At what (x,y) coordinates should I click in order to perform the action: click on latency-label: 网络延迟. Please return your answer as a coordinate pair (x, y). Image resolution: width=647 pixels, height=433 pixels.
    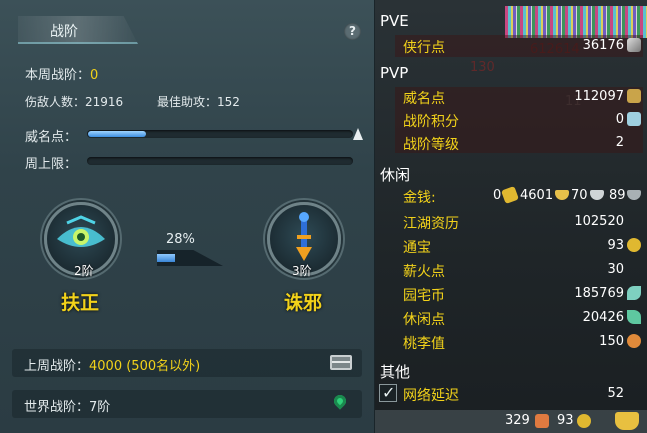
    Looking at the image, I should click on (431, 396).